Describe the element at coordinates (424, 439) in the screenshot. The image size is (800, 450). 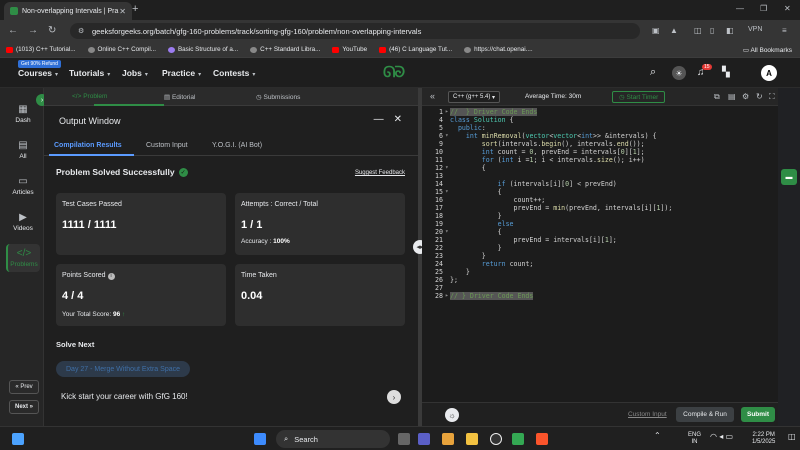
I see `teams-icon` at that location.